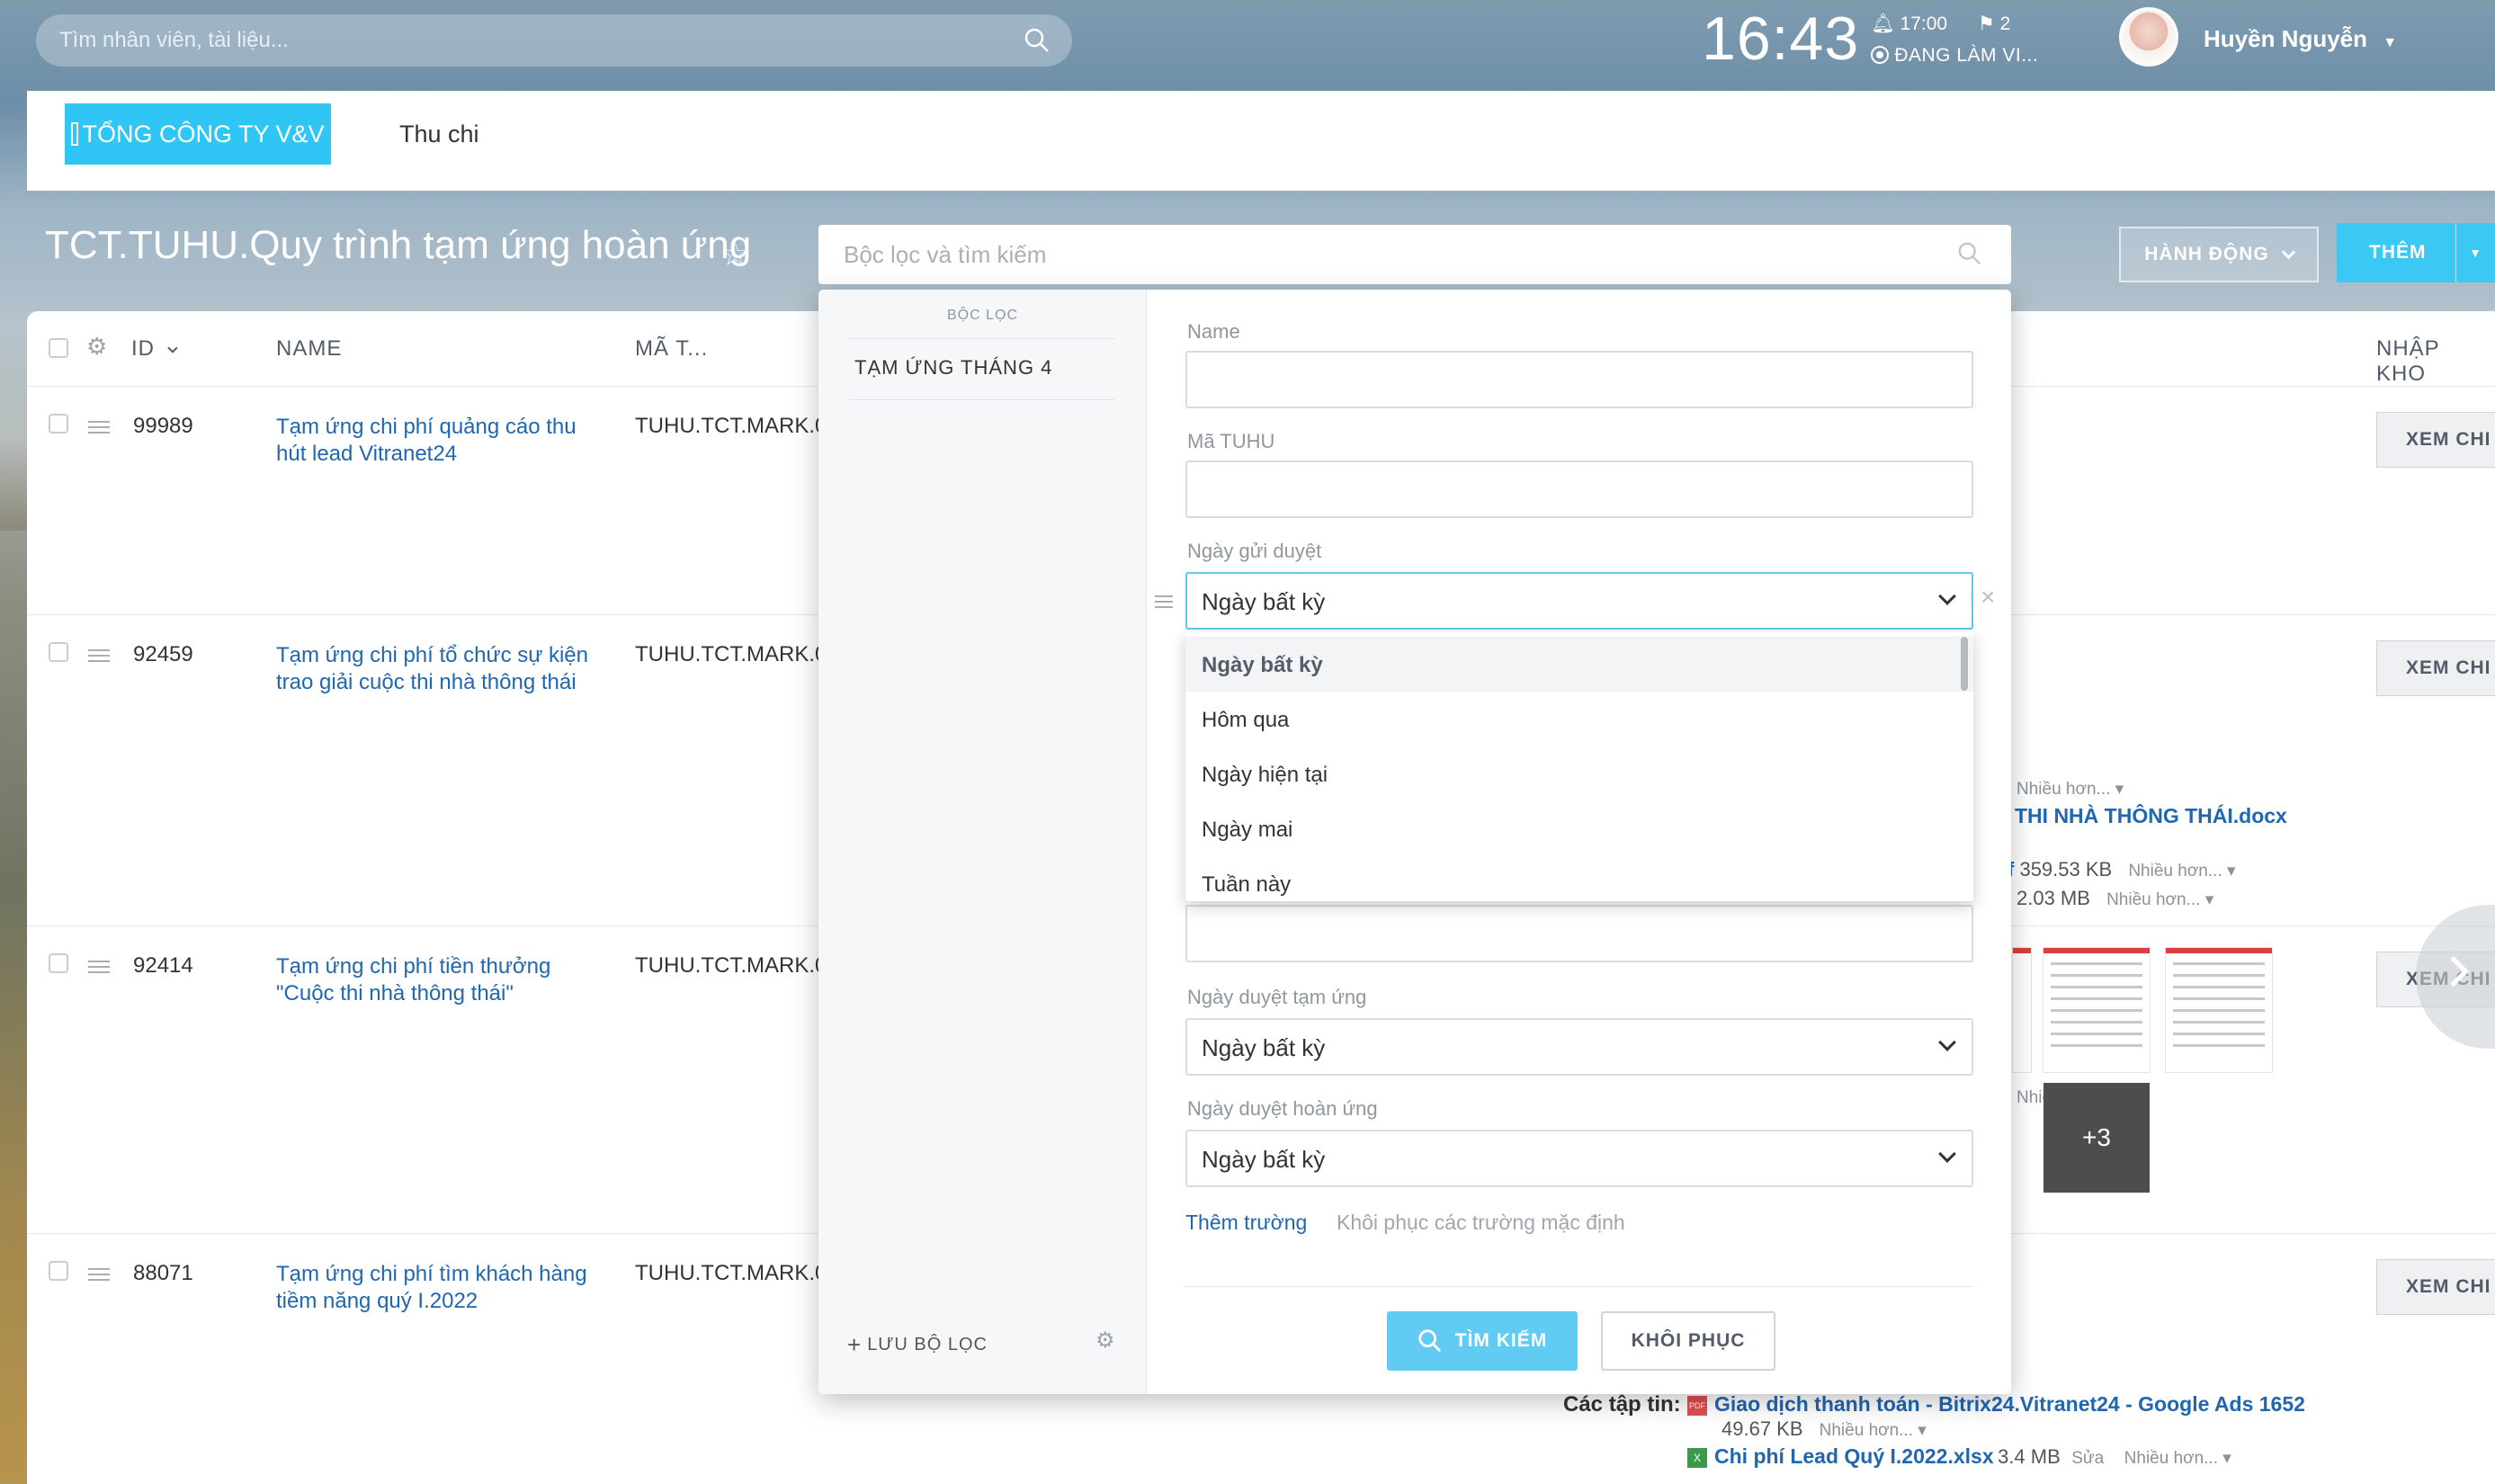 Image resolution: width=2495 pixels, height=1484 pixels. Describe the element at coordinates (1579, 601) in the screenshot. I see `send-date-select: Ngày bất kỳ` at that location.